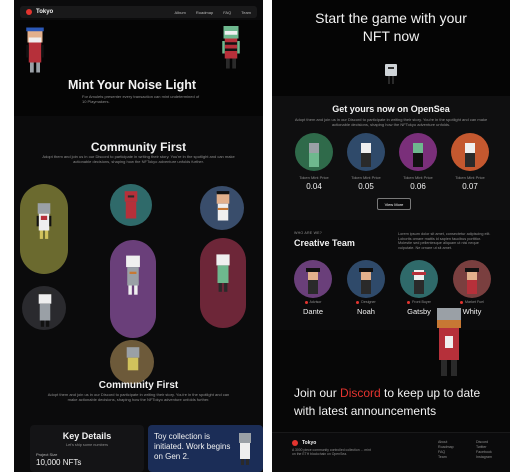  I want to click on team-role-text-1: Advisor, so click(315, 302).